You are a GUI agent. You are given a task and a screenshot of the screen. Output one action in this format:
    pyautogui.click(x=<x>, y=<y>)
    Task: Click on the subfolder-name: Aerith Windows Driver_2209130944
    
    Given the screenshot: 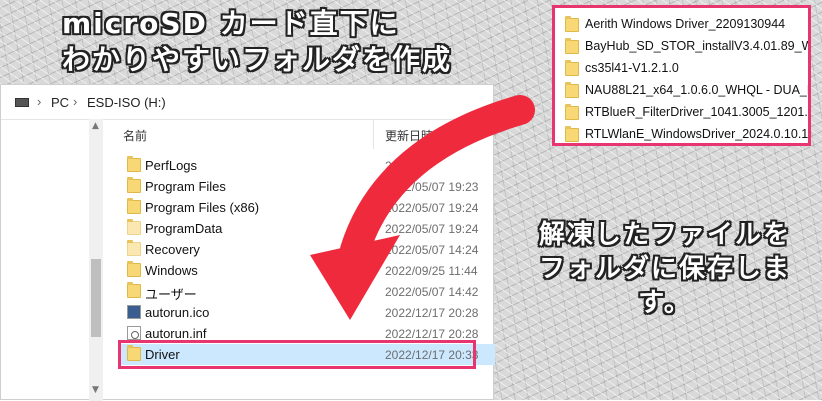 What is the action you would take?
    pyautogui.click(x=685, y=24)
    